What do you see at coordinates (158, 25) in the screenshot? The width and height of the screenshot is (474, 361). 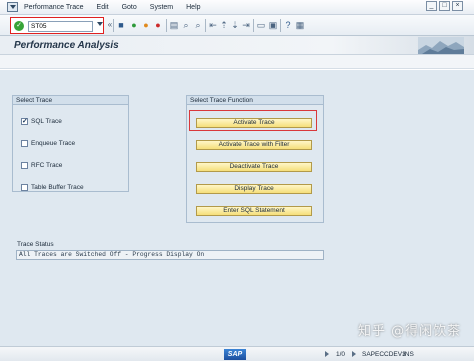 I see `cancel-icon: ●` at bounding box center [158, 25].